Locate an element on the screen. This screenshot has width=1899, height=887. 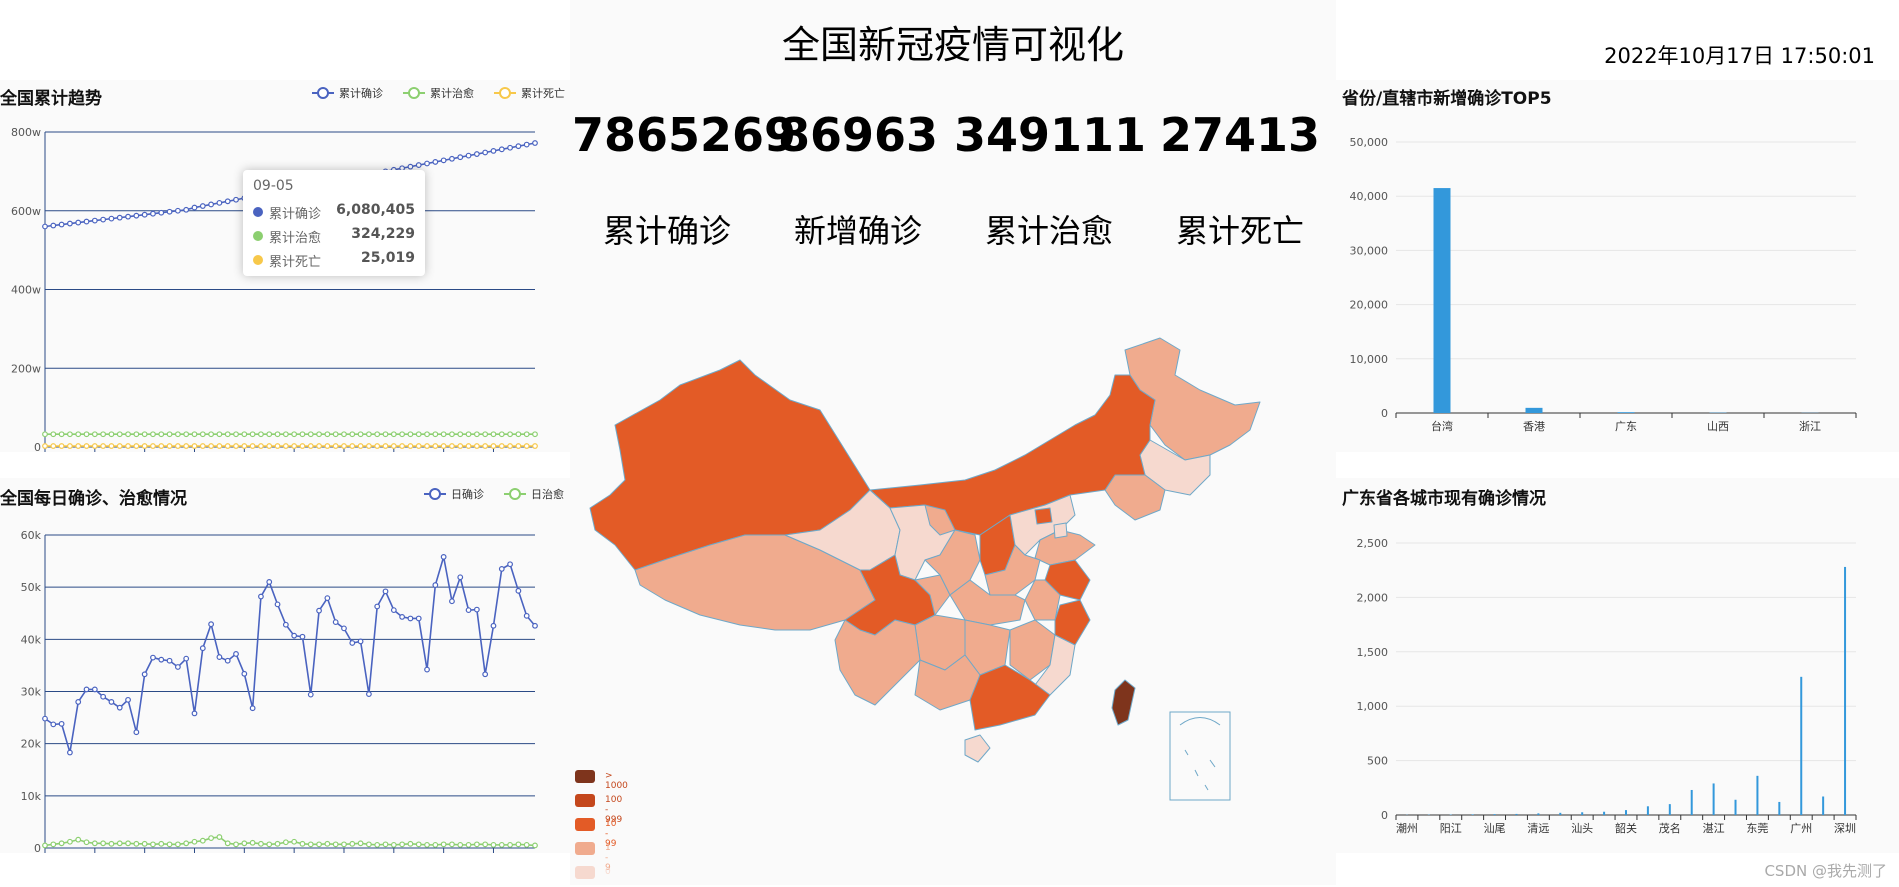
tooltip-date: 09-05 is located at coordinates (273, 186).